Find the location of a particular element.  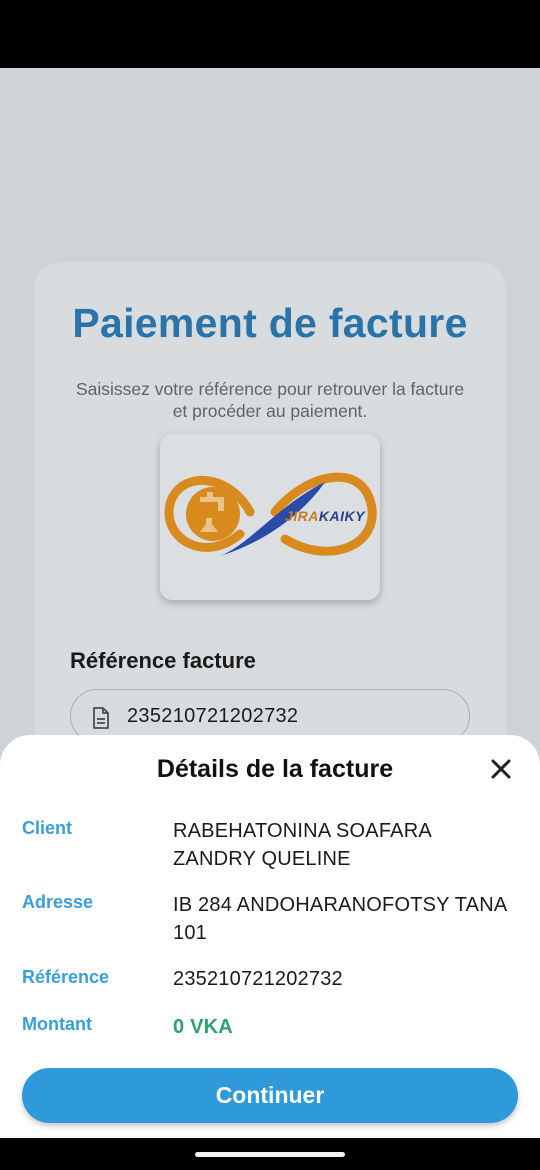

amount-value: 0 VKA is located at coordinates (203, 1027).